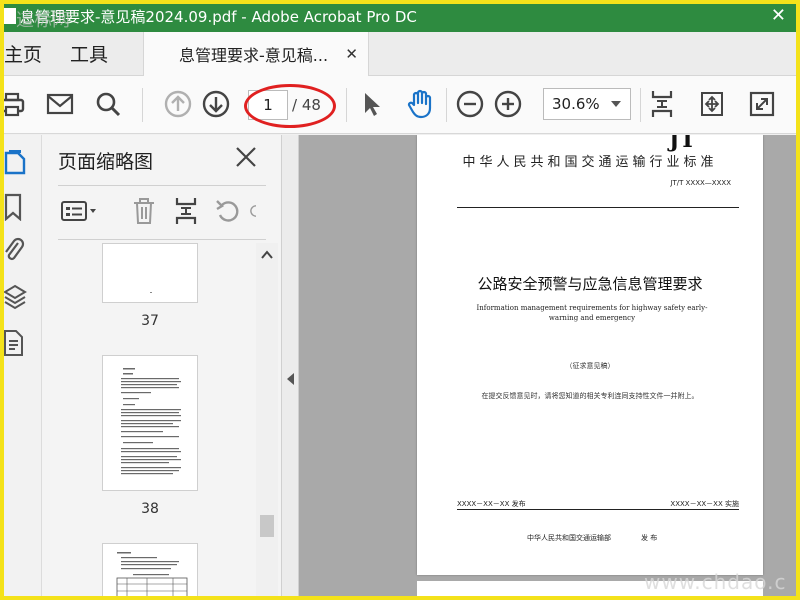 The height and width of the screenshot is (600, 800). Describe the element at coordinates (15, 296) in the screenshot. I see `layers-icon` at that location.